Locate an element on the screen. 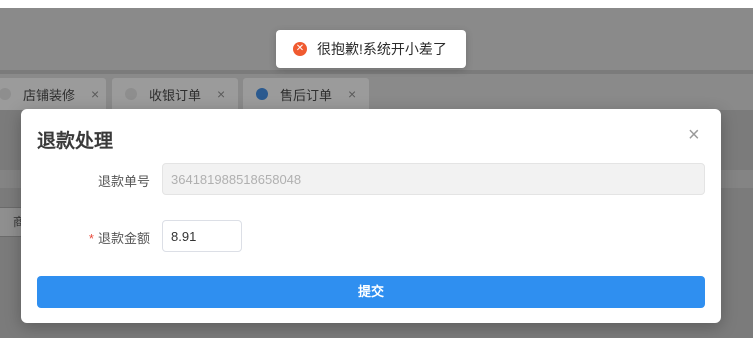 This screenshot has height=338, width=753. submit-button: 提交 is located at coordinates (371, 292).